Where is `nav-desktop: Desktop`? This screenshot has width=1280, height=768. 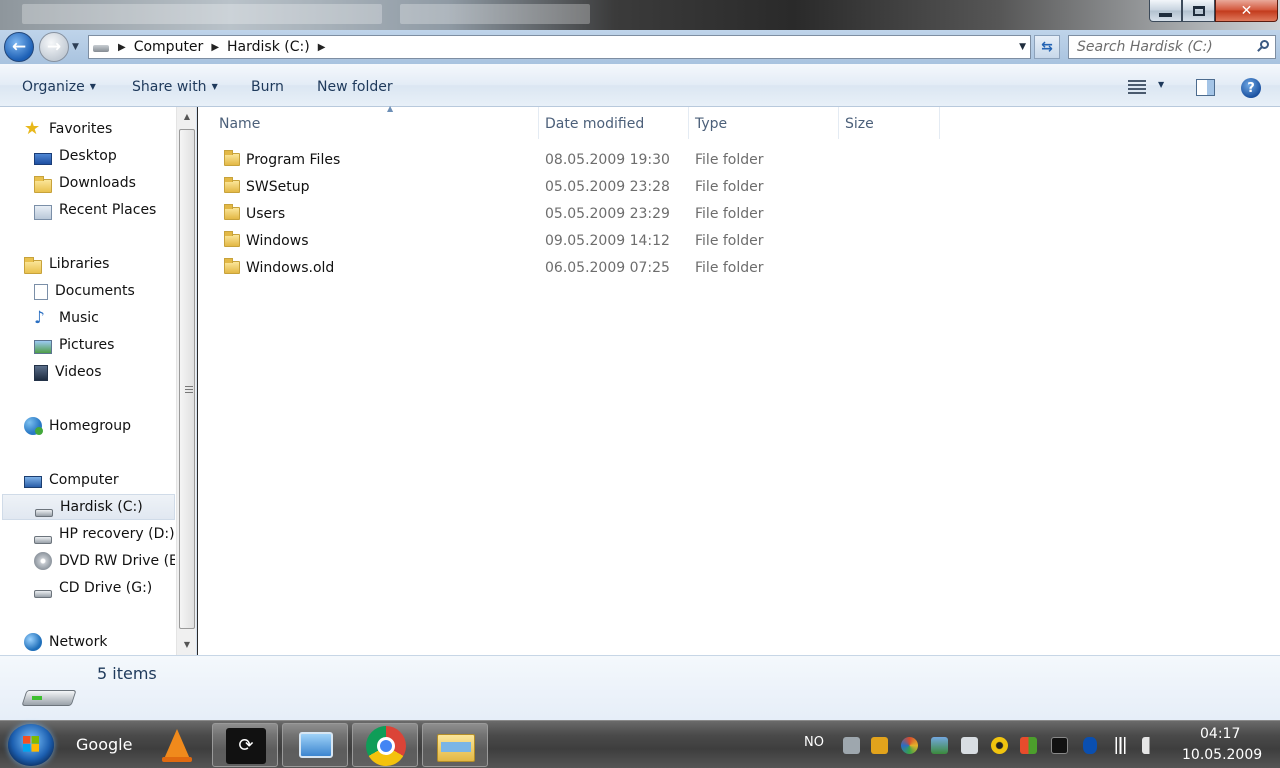
nav-desktop: Desktop is located at coordinates (75, 156).